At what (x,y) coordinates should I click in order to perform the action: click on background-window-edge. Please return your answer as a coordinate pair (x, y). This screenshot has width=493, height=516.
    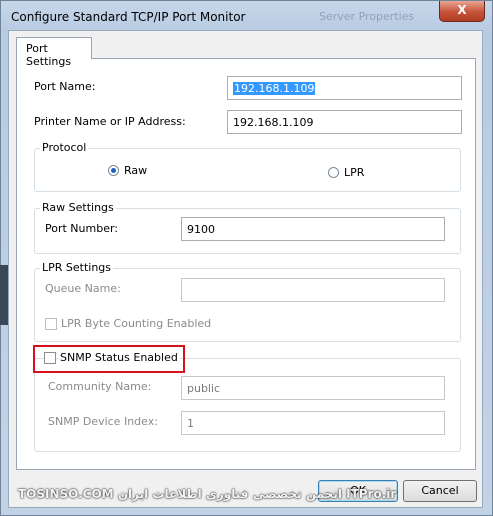
    Looking at the image, I should click on (4, 295).